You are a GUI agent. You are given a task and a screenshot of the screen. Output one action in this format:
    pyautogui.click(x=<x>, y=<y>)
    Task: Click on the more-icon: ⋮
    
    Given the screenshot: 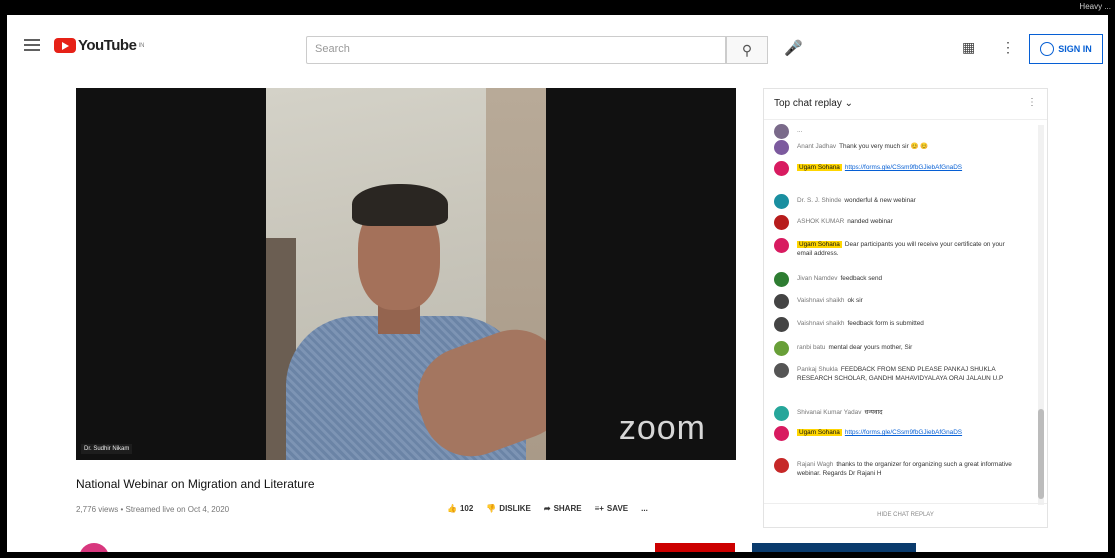 What is the action you would take?
    pyautogui.click(x=1008, y=47)
    